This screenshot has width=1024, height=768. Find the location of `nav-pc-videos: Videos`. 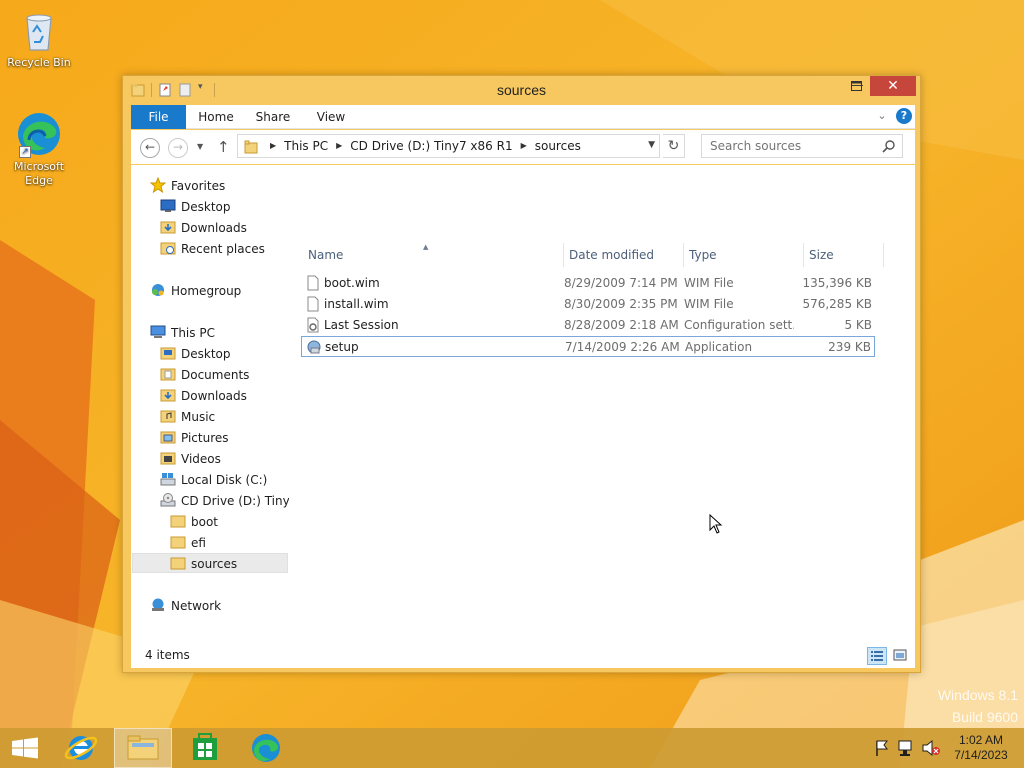

nav-pc-videos: Videos is located at coordinates (190, 459).